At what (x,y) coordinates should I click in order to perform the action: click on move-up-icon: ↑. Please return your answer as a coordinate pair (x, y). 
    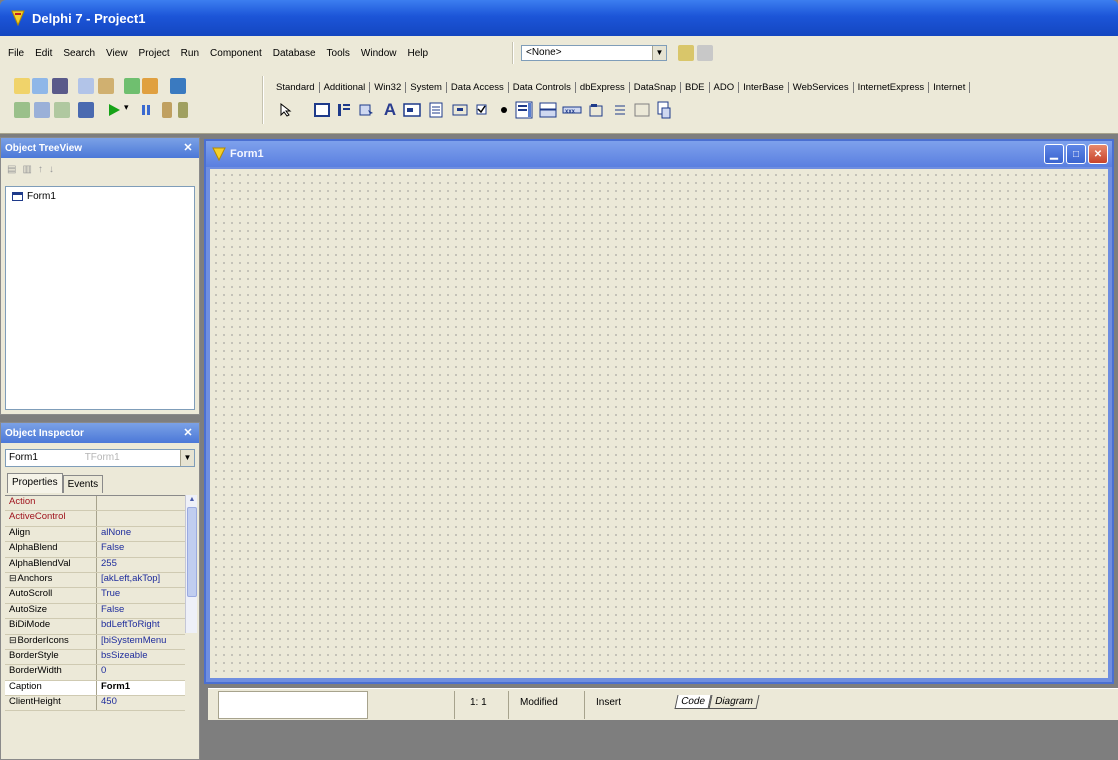
    Looking at the image, I should click on (40, 171).